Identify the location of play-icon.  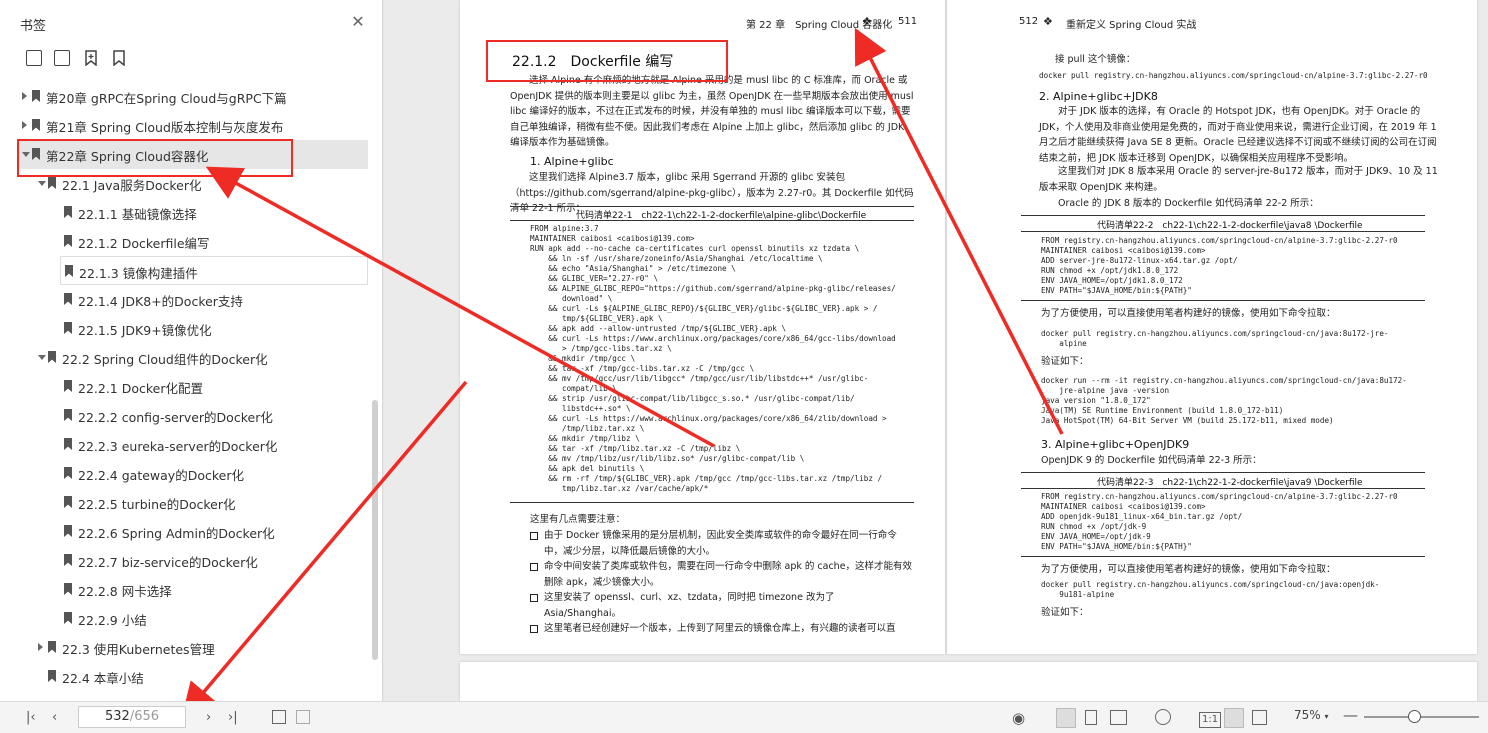
(1163, 717).